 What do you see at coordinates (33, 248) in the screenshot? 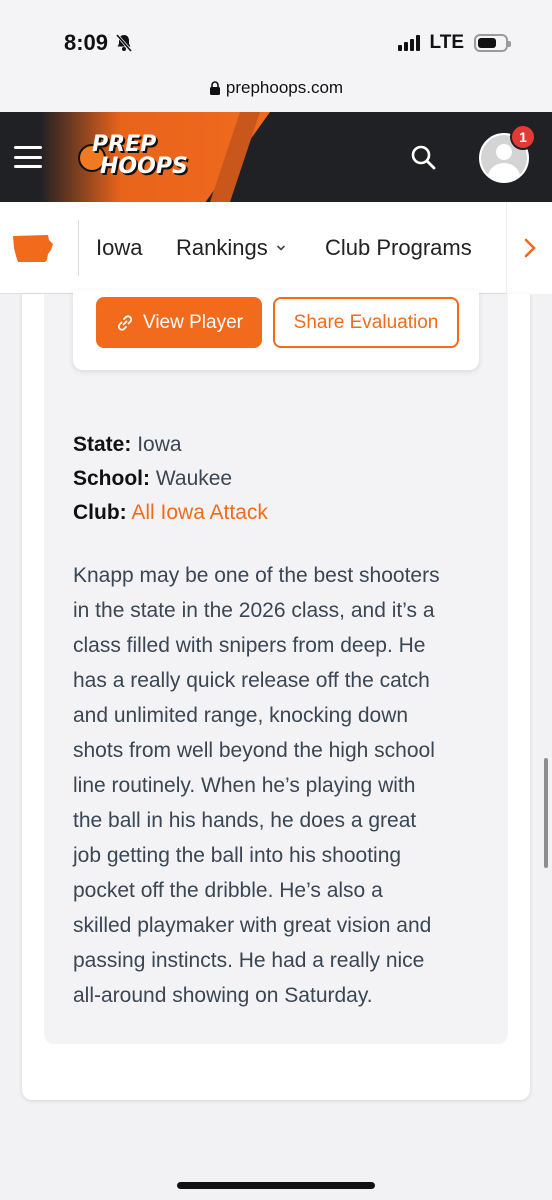
I see `iowa-state-icon` at bounding box center [33, 248].